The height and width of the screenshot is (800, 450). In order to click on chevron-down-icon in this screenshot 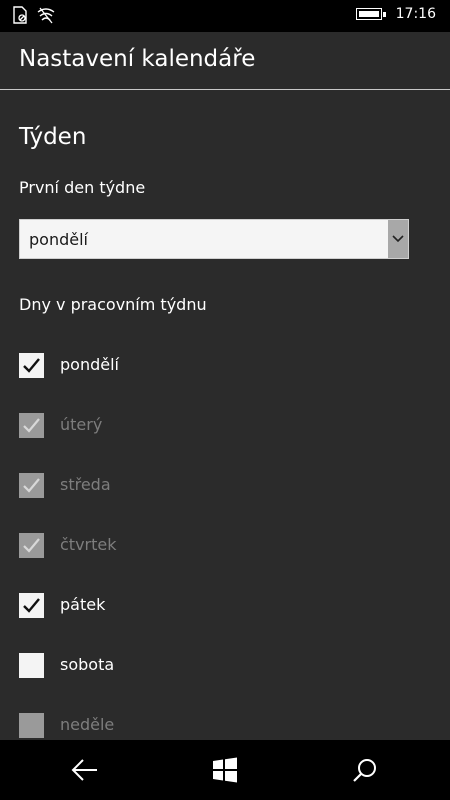, I will do `click(398, 239)`.